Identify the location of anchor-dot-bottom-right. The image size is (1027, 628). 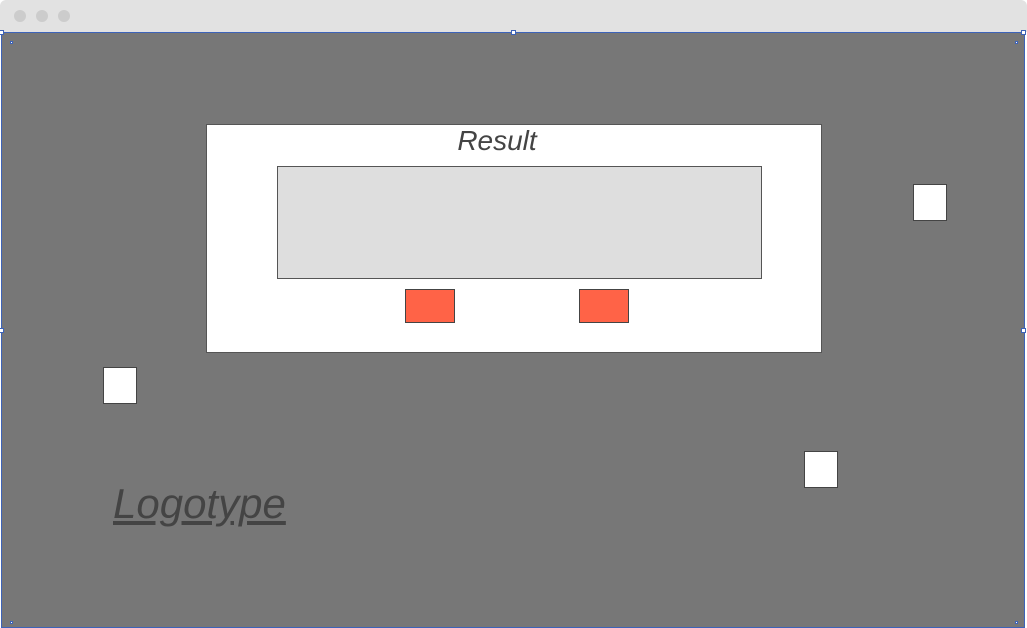
(1016, 622).